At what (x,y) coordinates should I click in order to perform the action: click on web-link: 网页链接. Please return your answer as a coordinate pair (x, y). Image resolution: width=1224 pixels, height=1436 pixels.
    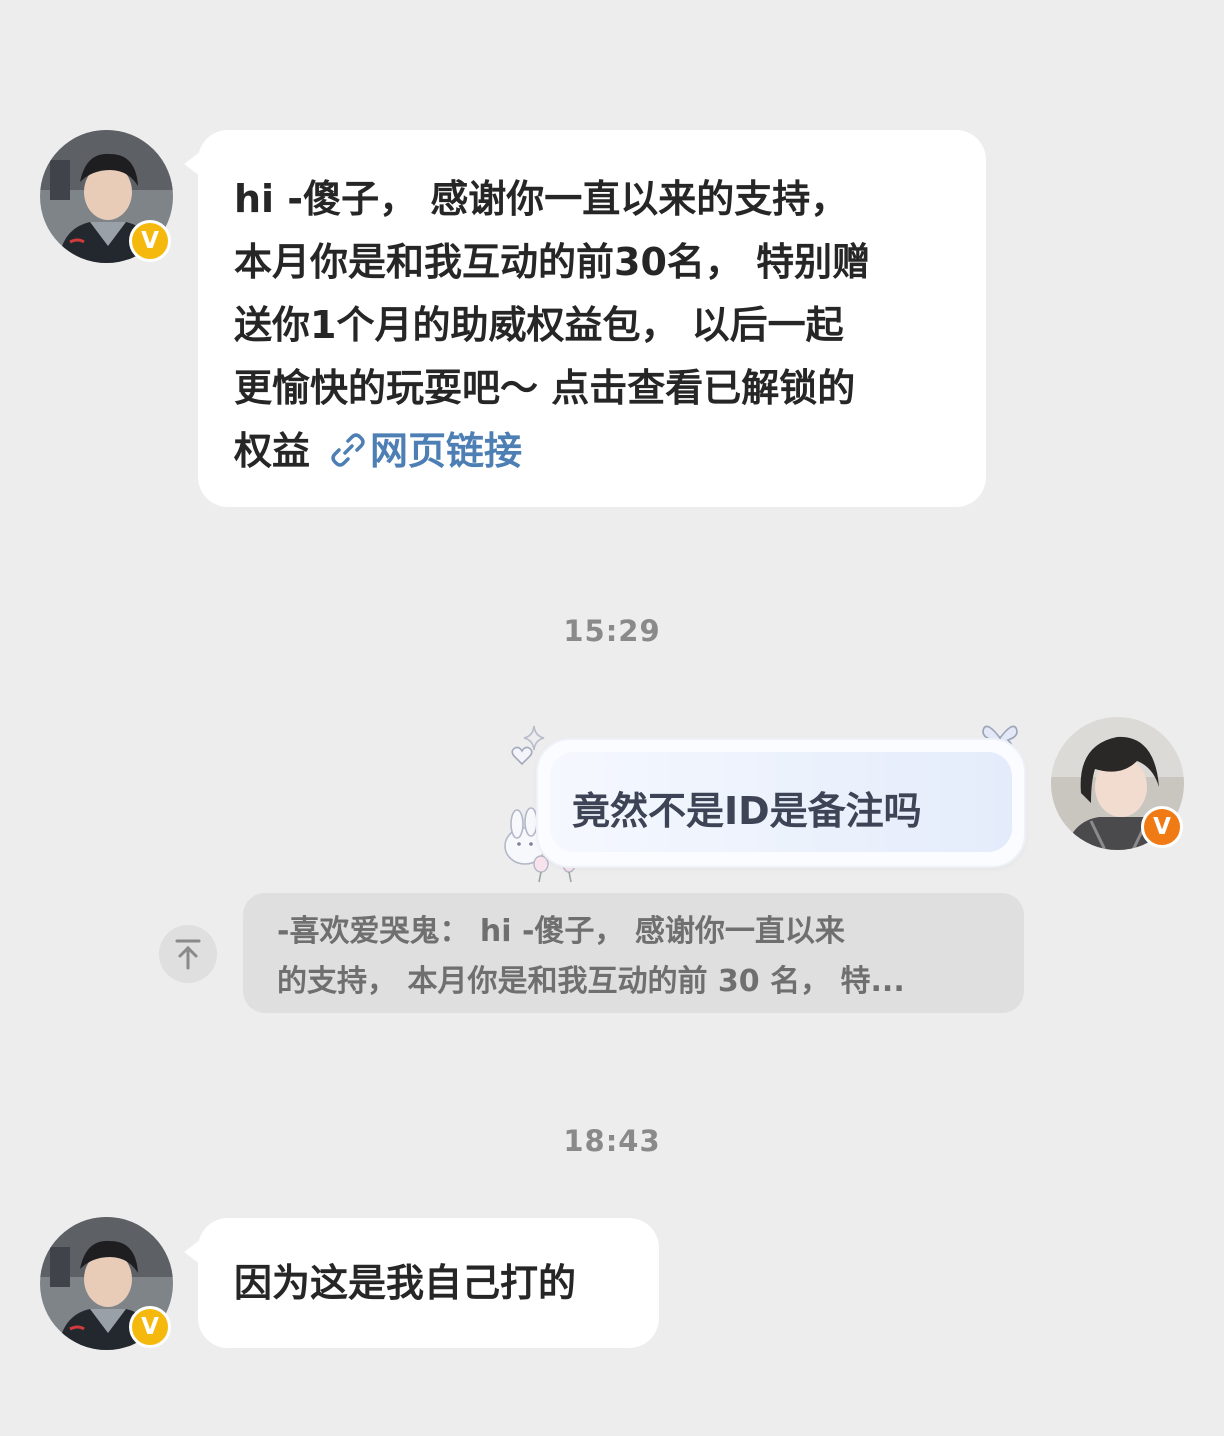
    Looking at the image, I should click on (425, 451).